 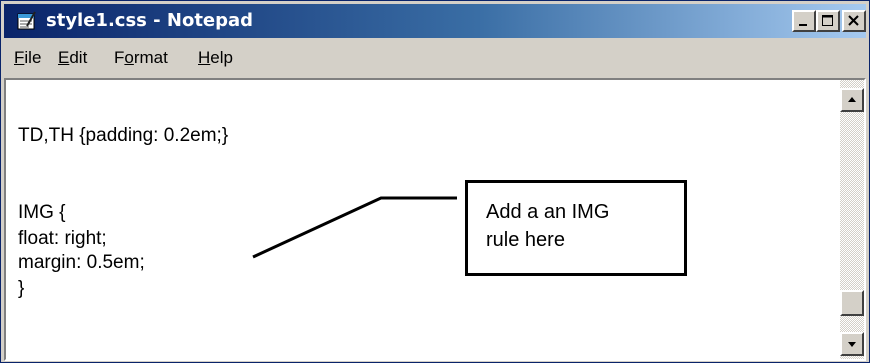 I want to click on close-button, so click(x=854, y=21).